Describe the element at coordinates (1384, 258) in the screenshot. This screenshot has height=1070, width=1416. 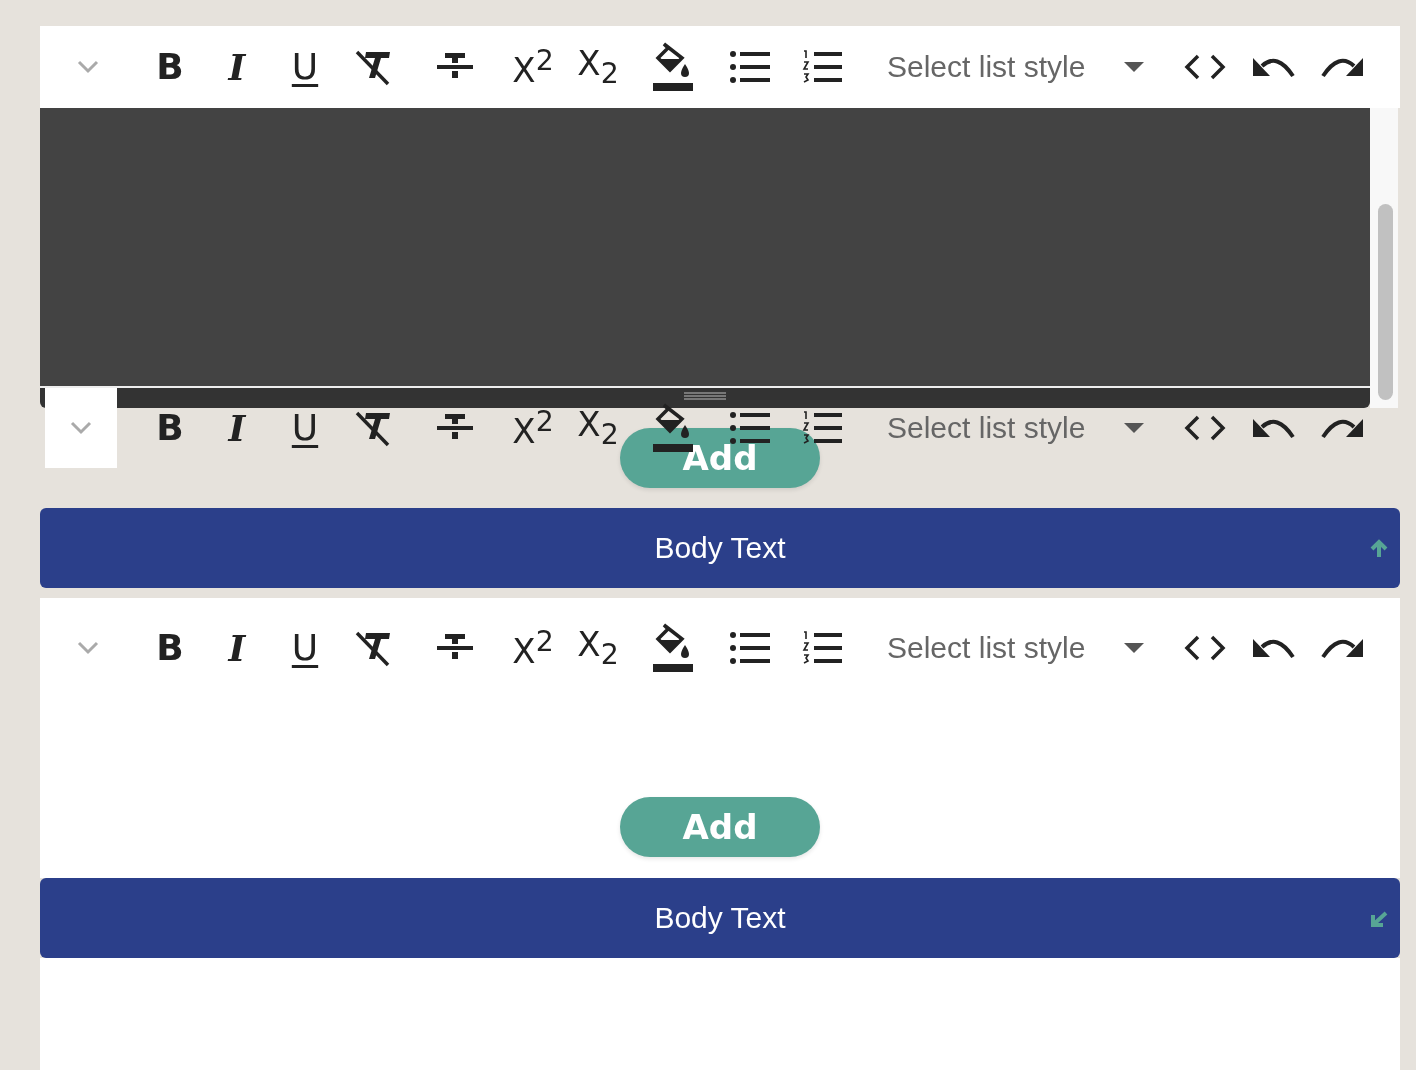
I see `scrollbar` at that location.